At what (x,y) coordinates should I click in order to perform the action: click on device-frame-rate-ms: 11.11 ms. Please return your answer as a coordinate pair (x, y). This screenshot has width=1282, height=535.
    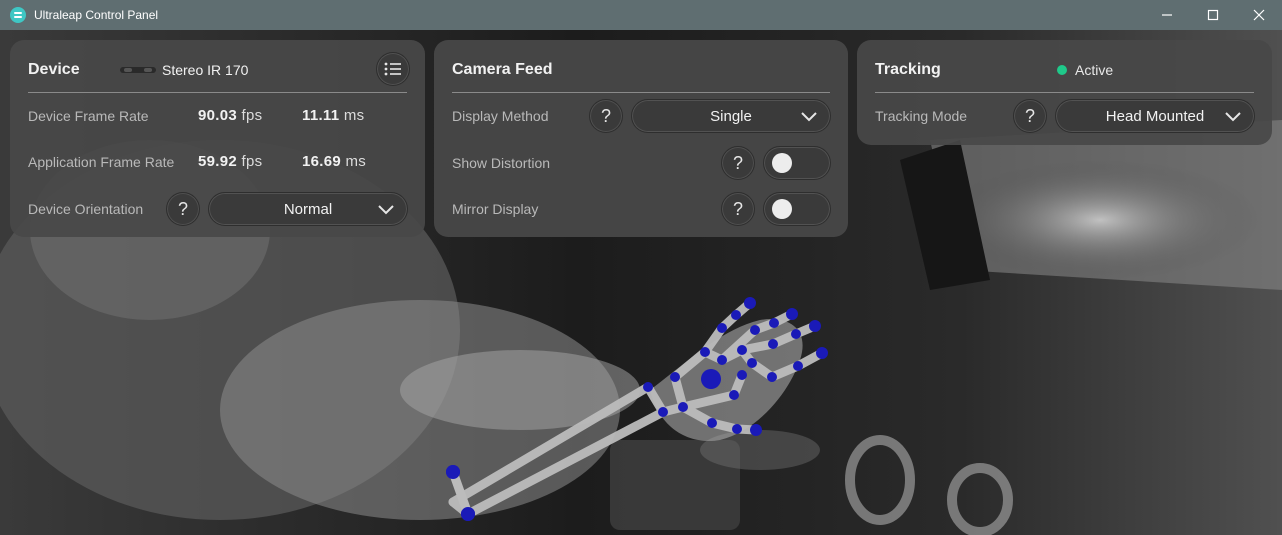
    Looking at the image, I should click on (333, 115).